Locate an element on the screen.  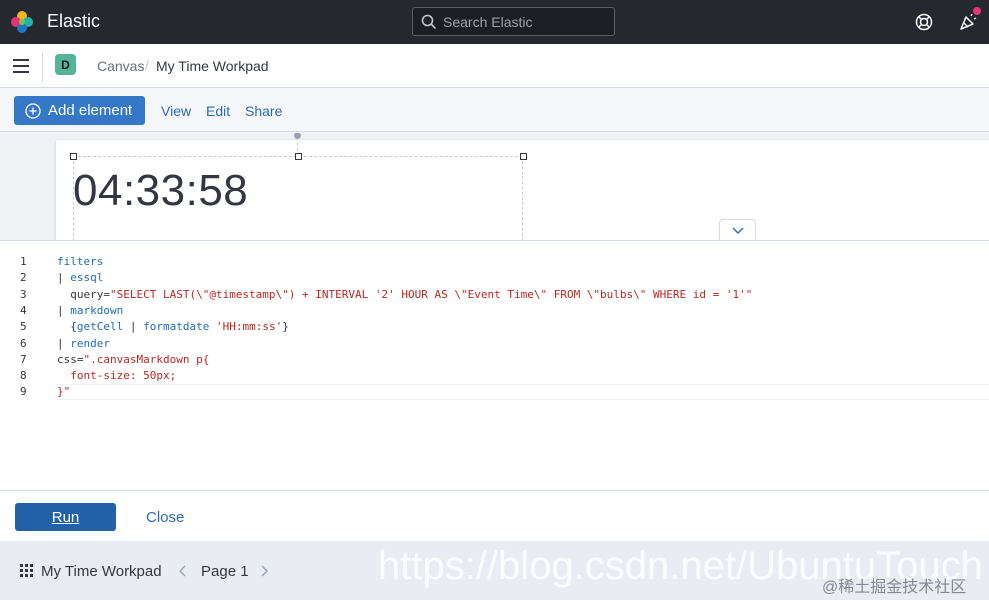
elastic-logo-icon is located at coordinates (22, 22).